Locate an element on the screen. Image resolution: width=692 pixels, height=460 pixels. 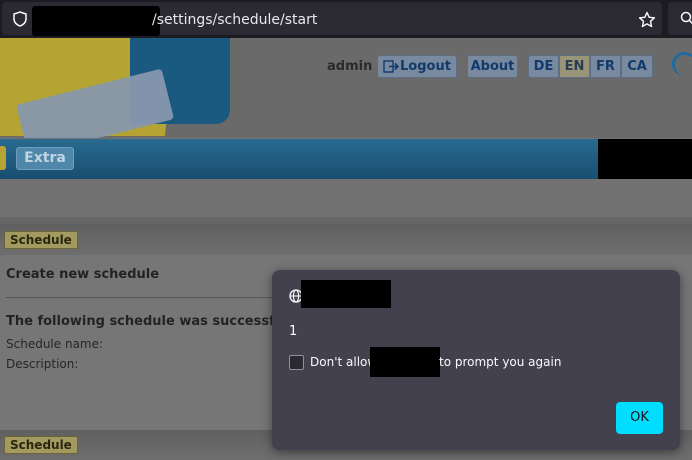
page-title: Create new schedule is located at coordinates (83, 274).